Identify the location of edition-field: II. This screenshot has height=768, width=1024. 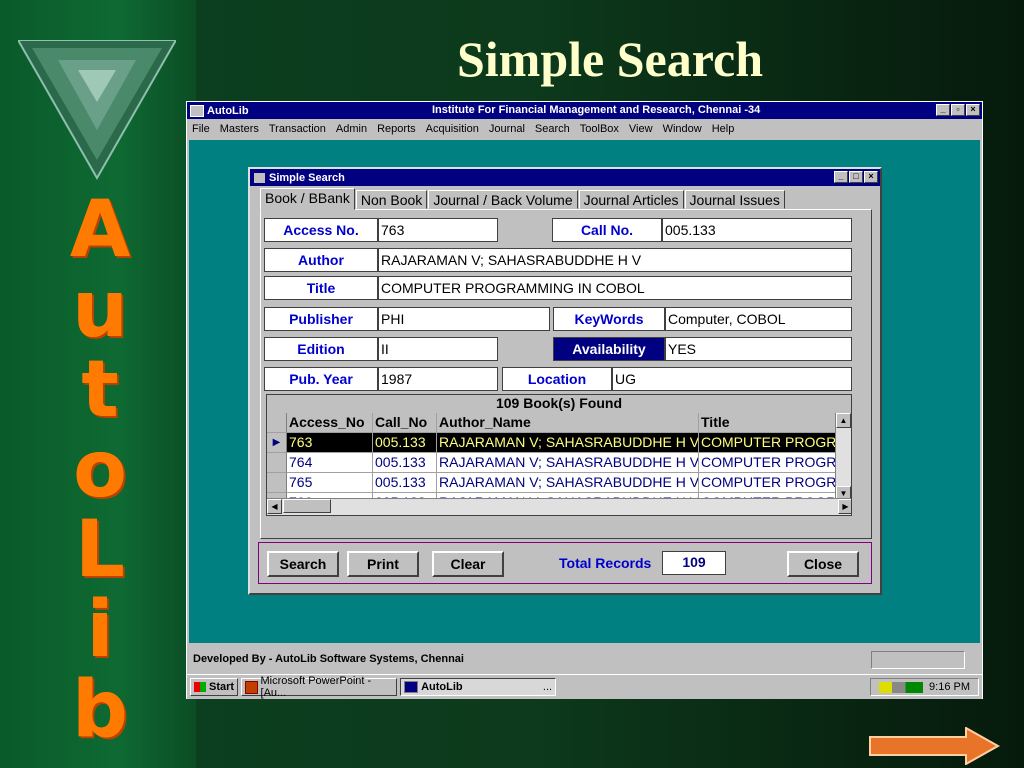
(438, 349).